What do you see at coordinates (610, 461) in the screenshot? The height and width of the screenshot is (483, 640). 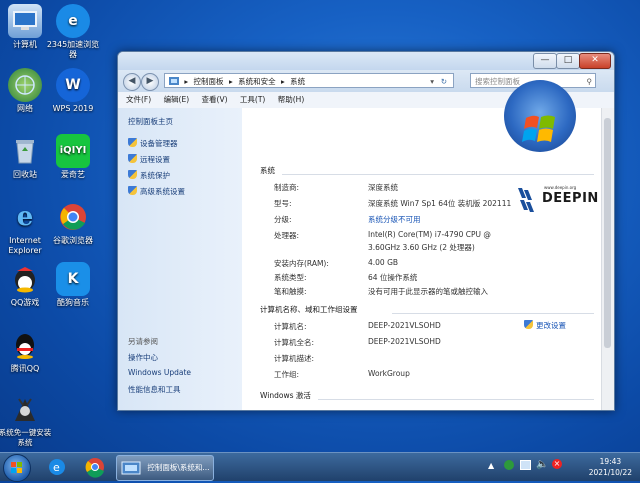 I see `clock-time: 19:43` at bounding box center [610, 461].